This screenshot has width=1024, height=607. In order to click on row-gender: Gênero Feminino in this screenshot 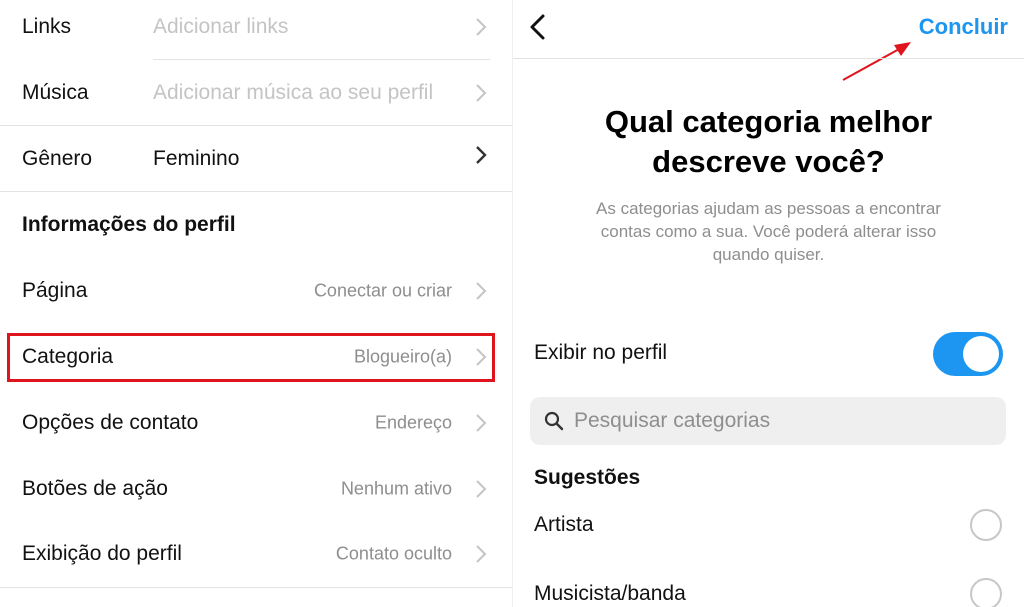, I will do `click(256, 159)`.